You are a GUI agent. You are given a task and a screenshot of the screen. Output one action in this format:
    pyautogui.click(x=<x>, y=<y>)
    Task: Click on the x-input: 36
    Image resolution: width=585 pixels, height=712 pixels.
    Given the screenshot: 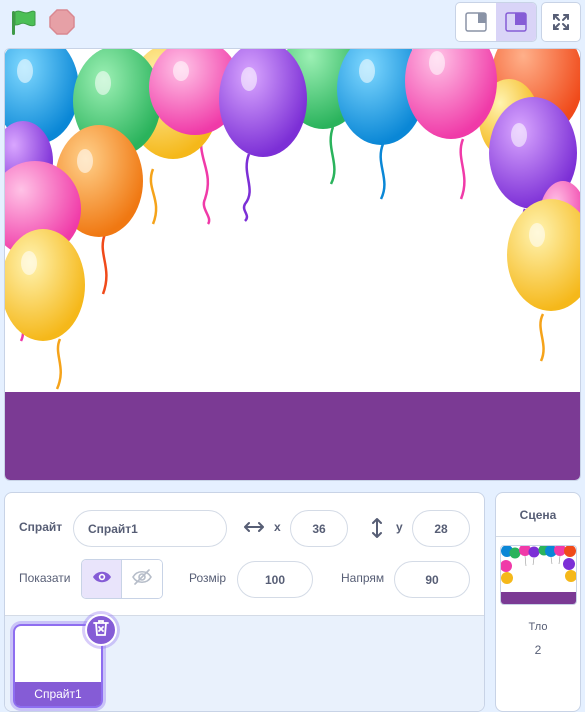 What is the action you would take?
    pyautogui.click(x=319, y=528)
    